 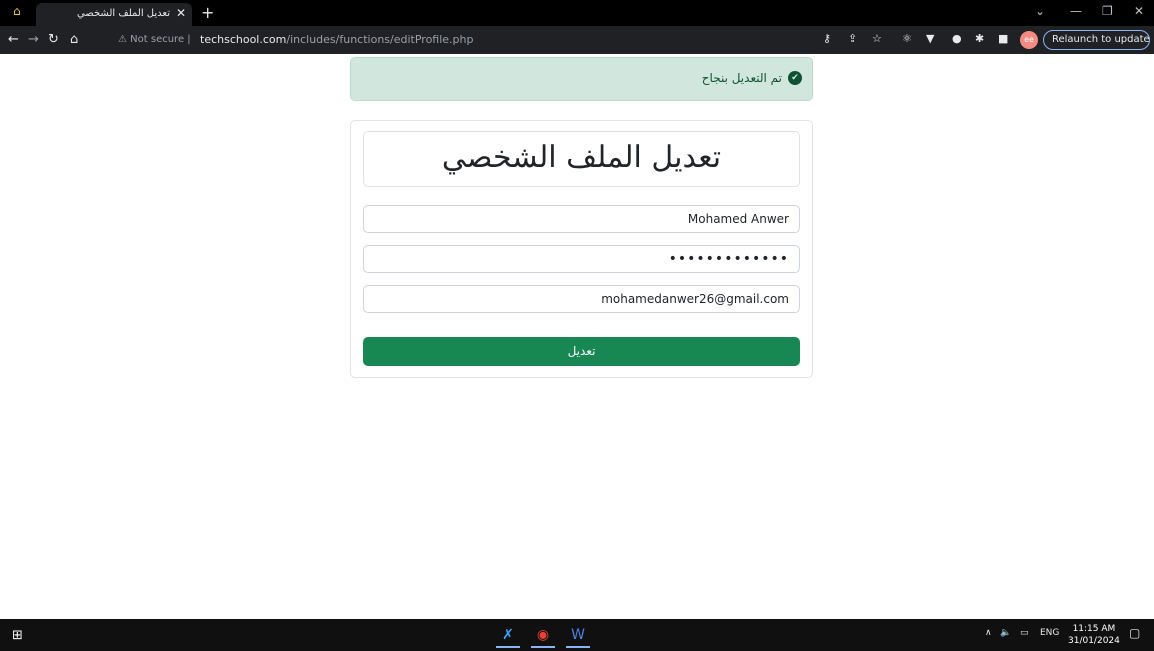 What do you see at coordinates (852, 38) in the screenshot?
I see `share-icon: ⇪` at bounding box center [852, 38].